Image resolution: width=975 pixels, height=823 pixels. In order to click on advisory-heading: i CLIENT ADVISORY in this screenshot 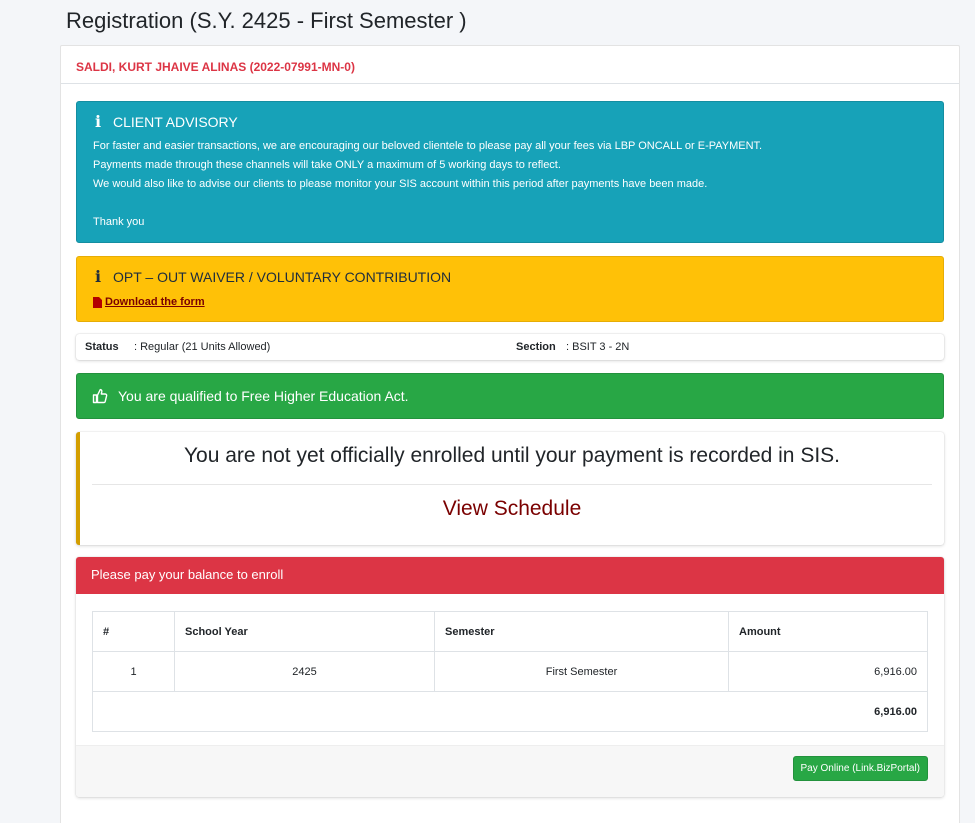, I will do `click(510, 121)`.